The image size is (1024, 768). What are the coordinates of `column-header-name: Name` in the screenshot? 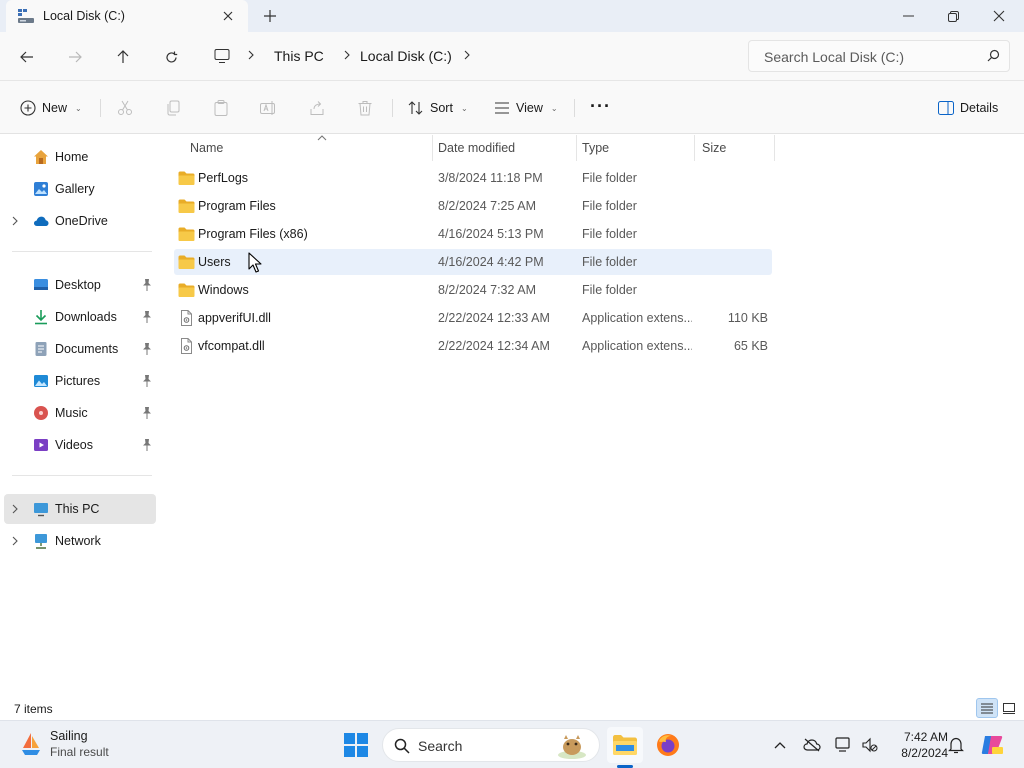 It's located at (303, 148).